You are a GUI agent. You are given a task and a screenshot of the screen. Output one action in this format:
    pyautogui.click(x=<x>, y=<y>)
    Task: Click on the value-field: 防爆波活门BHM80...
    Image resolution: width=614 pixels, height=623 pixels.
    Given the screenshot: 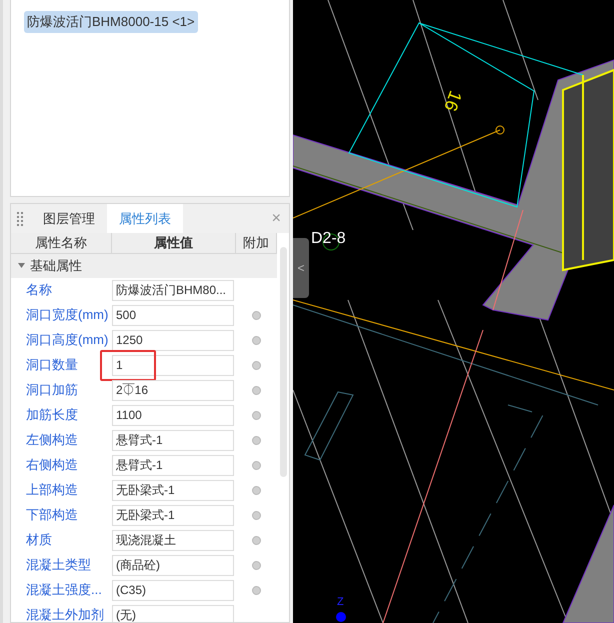 What is the action you would take?
    pyautogui.click(x=173, y=290)
    